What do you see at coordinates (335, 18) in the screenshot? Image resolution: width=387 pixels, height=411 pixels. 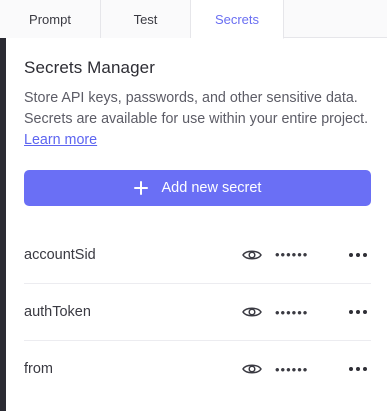 I see `tab-bar-filler` at bounding box center [335, 18].